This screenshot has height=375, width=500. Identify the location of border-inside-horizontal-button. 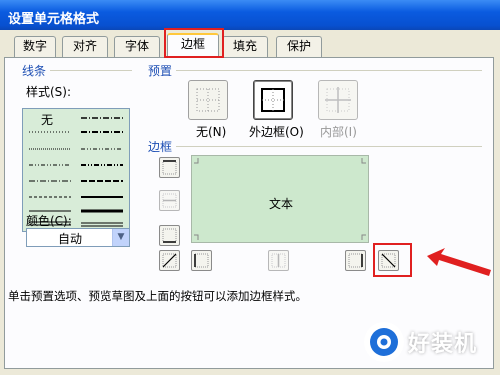
(169, 200).